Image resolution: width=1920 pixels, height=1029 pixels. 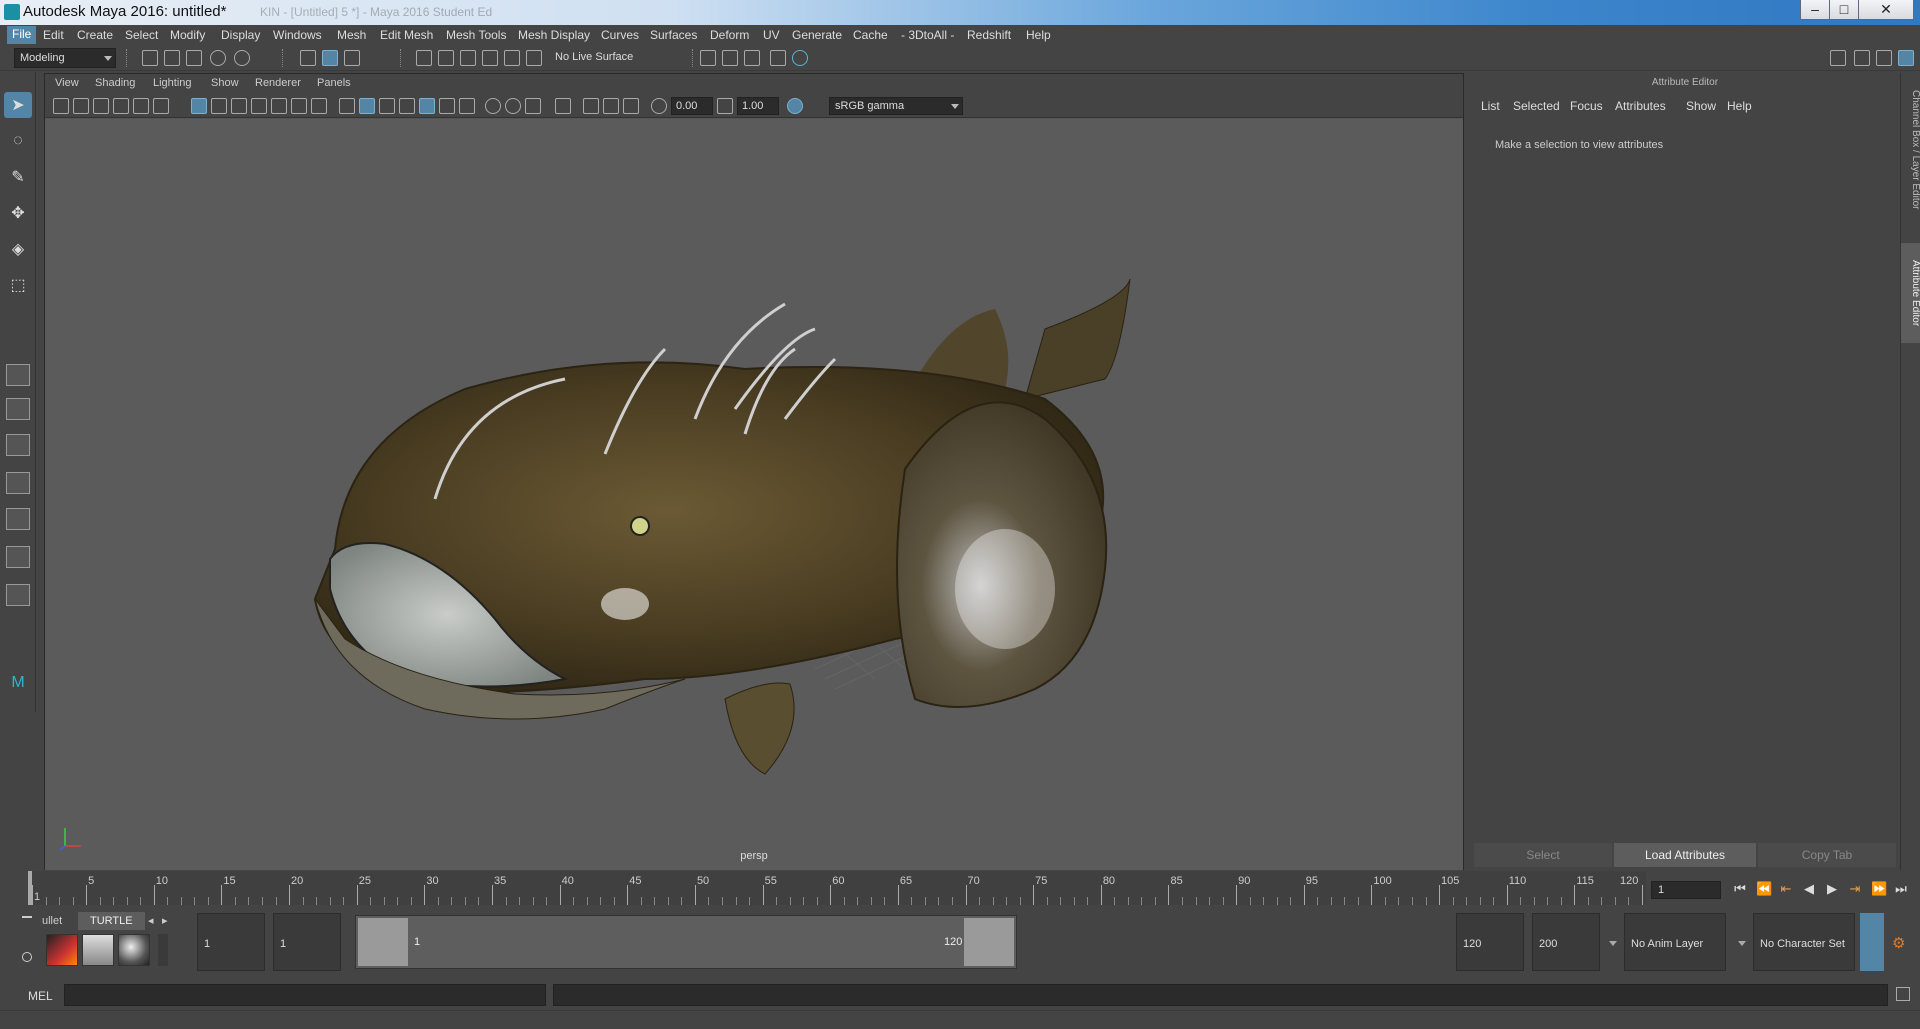 What do you see at coordinates (752, 58) in the screenshot?
I see `ipr-render-icon` at bounding box center [752, 58].